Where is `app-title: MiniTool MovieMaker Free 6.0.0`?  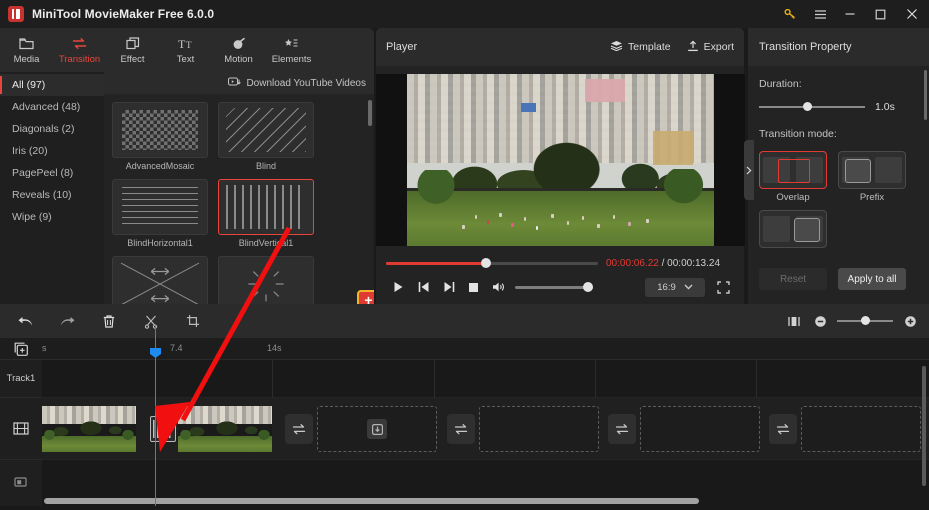
app-title: MiniTool MovieMaker Free 6.0.0 is located at coordinates (123, 14).